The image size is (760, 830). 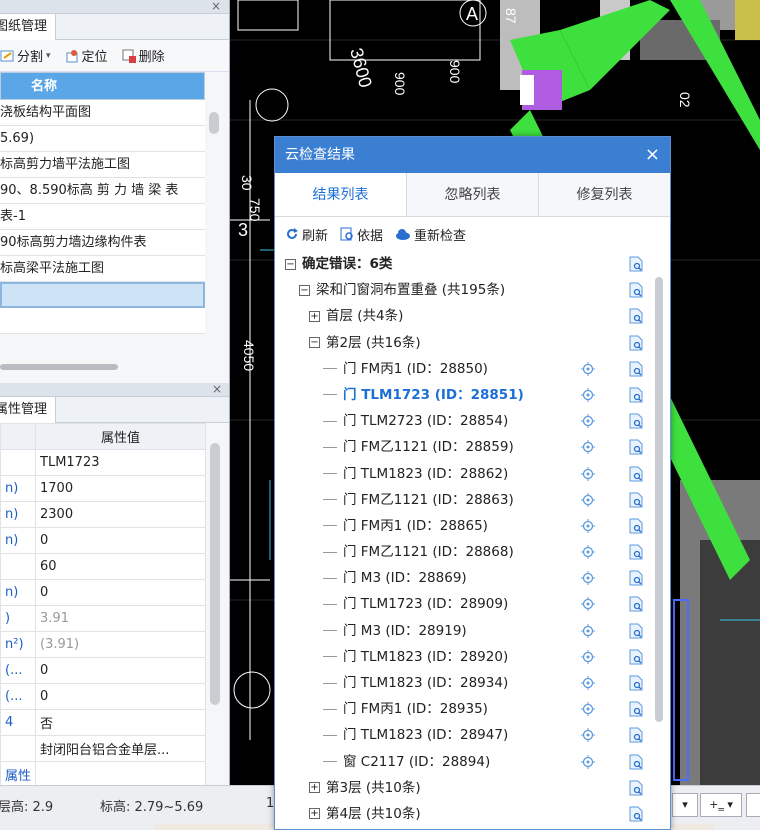 What do you see at coordinates (28, 410) in the screenshot?
I see `tab-property-management: 属性管理` at bounding box center [28, 410].